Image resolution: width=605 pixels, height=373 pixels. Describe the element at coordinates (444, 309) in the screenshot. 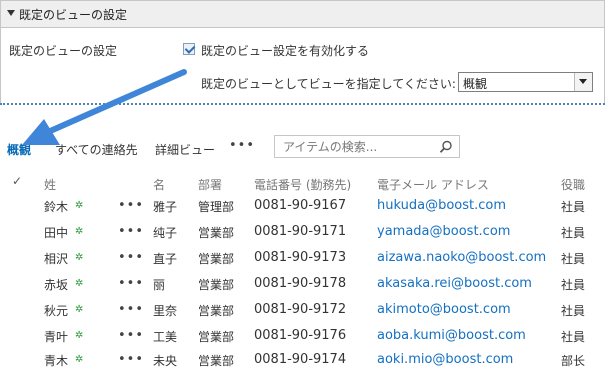

I see `email-link: akimoto@boost.com` at that location.